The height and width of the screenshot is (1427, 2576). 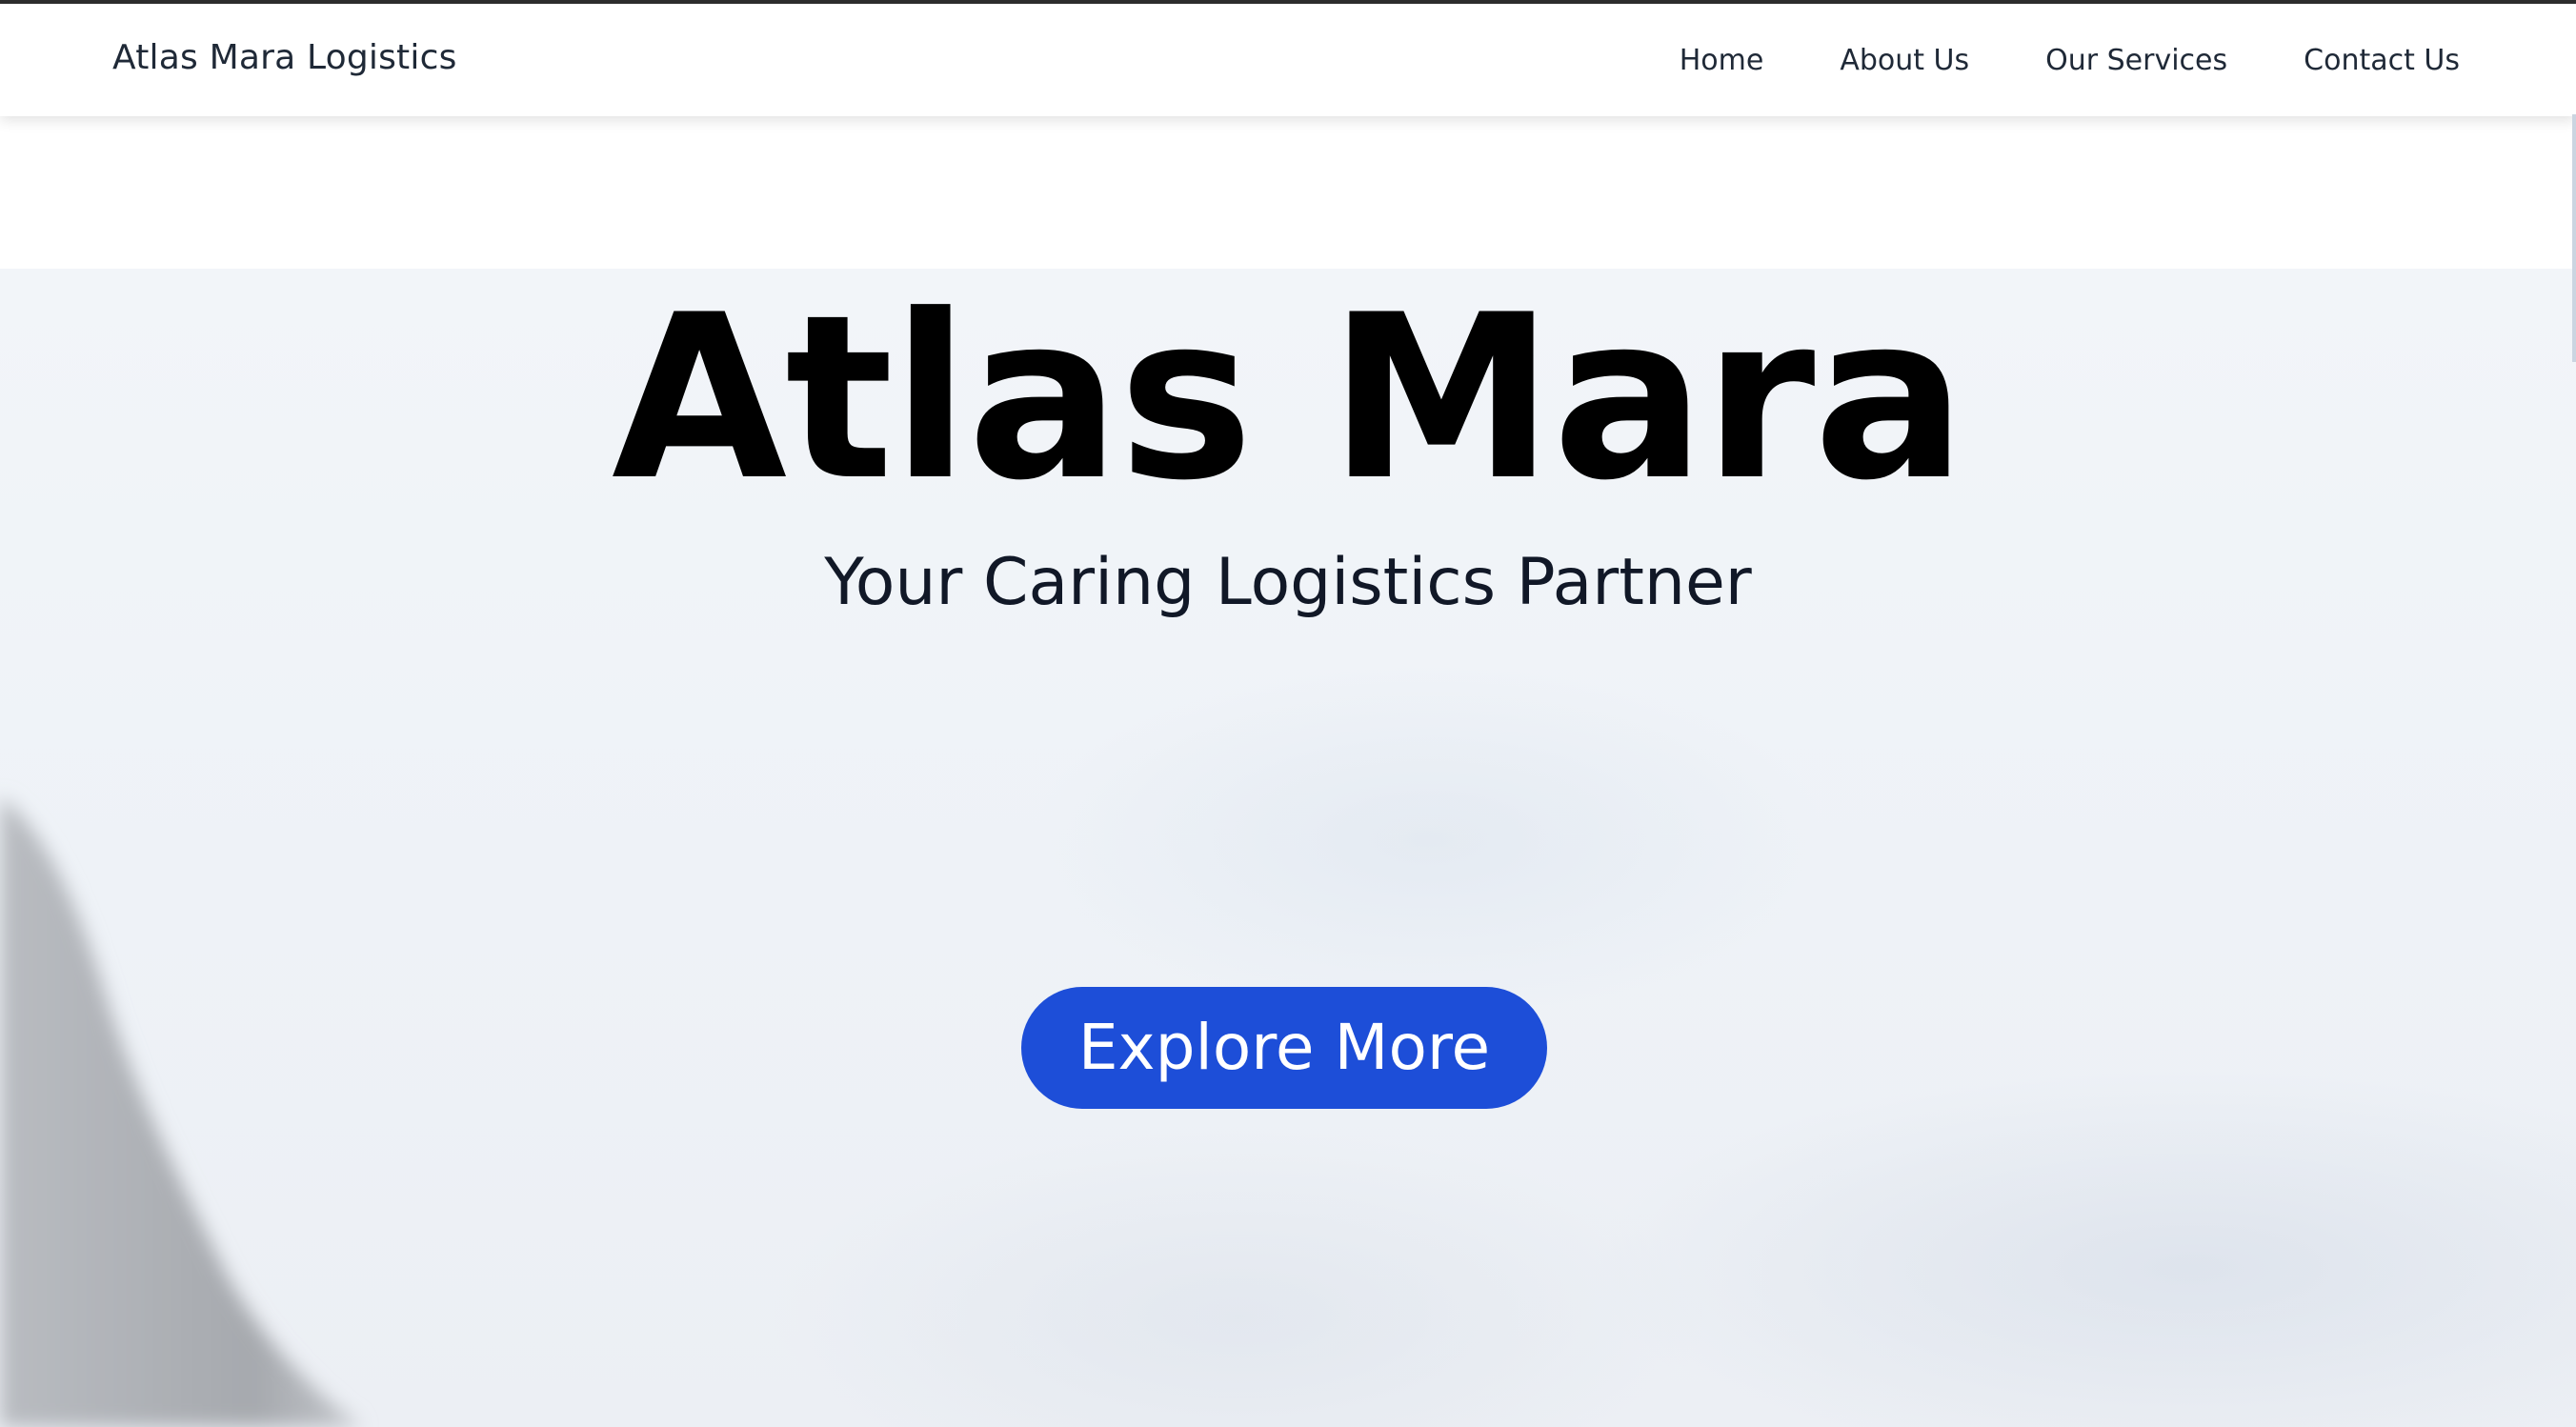 I want to click on nav-link-our-services: Our Services, so click(x=2136, y=60).